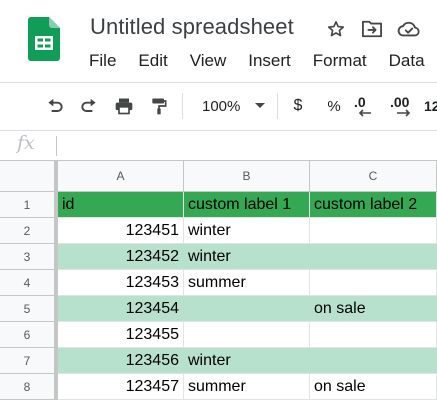 Image resolution: width=437 pixels, height=401 pixels. What do you see at coordinates (247, 308) in the screenshot?
I see `cell-b5` at bounding box center [247, 308].